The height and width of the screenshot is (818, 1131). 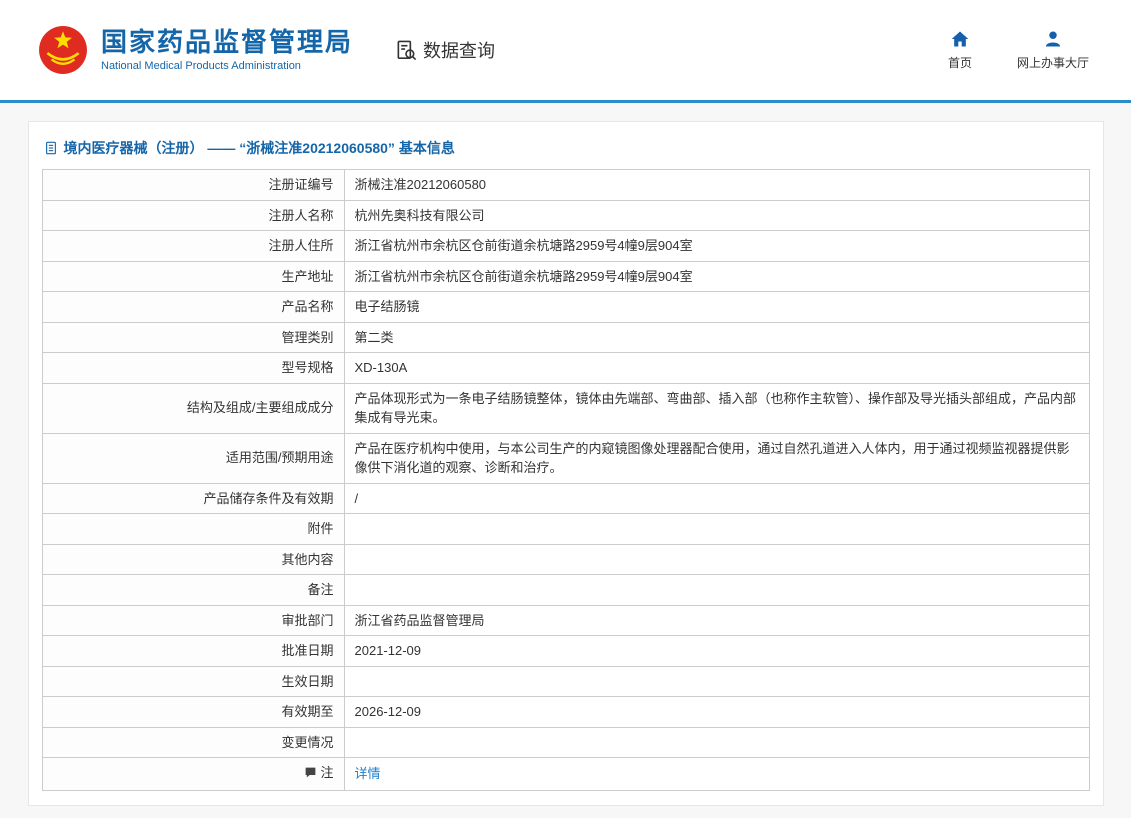 I want to click on table-row: 产品储存条件及有效期 /, so click(x=565, y=498).